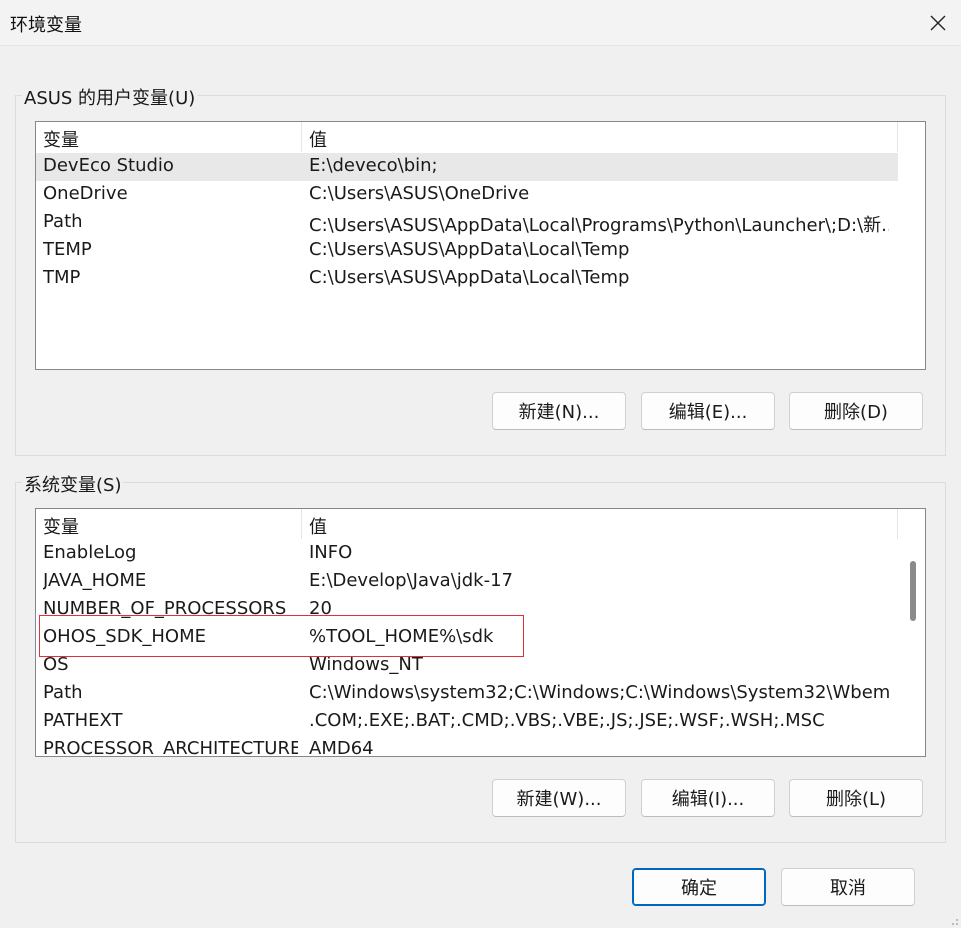 Image resolution: width=961 pixels, height=928 pixels. I want to click on table-row: OneDrive C:\Users\ASUS\OneDrive, so click(467, 195).